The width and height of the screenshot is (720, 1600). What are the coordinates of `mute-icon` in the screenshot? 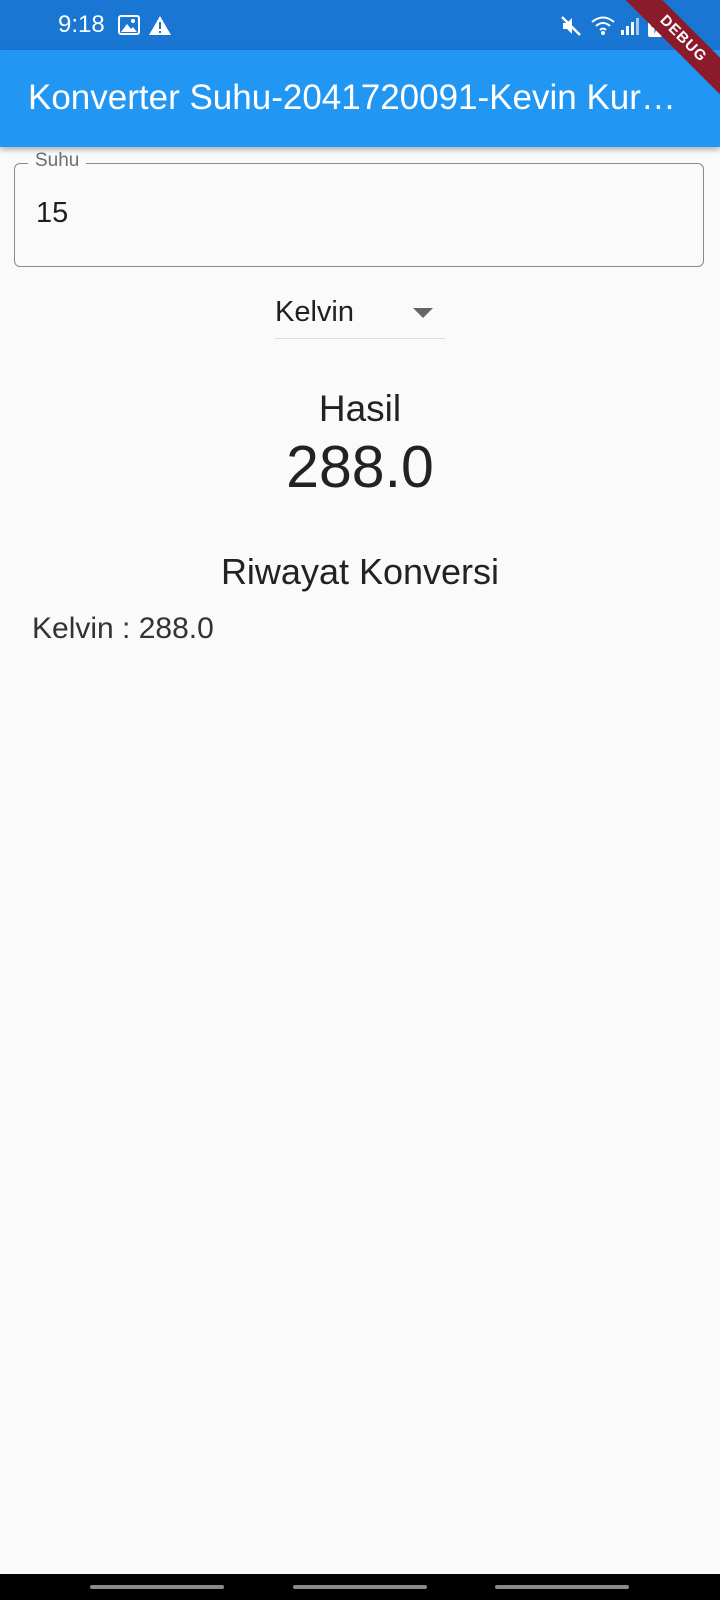 It's located at (571, 28).